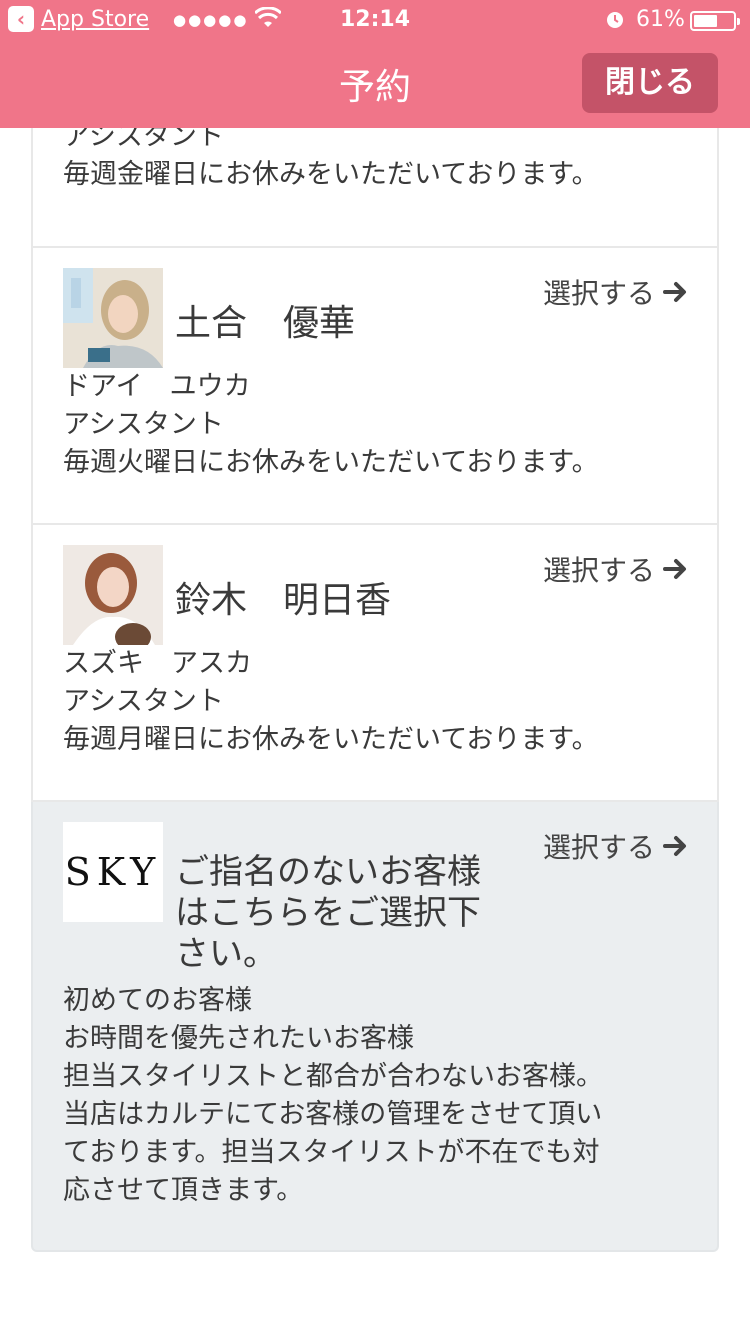 This screenshot has width=750, height=1334. Describe the element at coordinates (660, 19) in the screenshot. I see `battery-percentage: 61%` at that location.